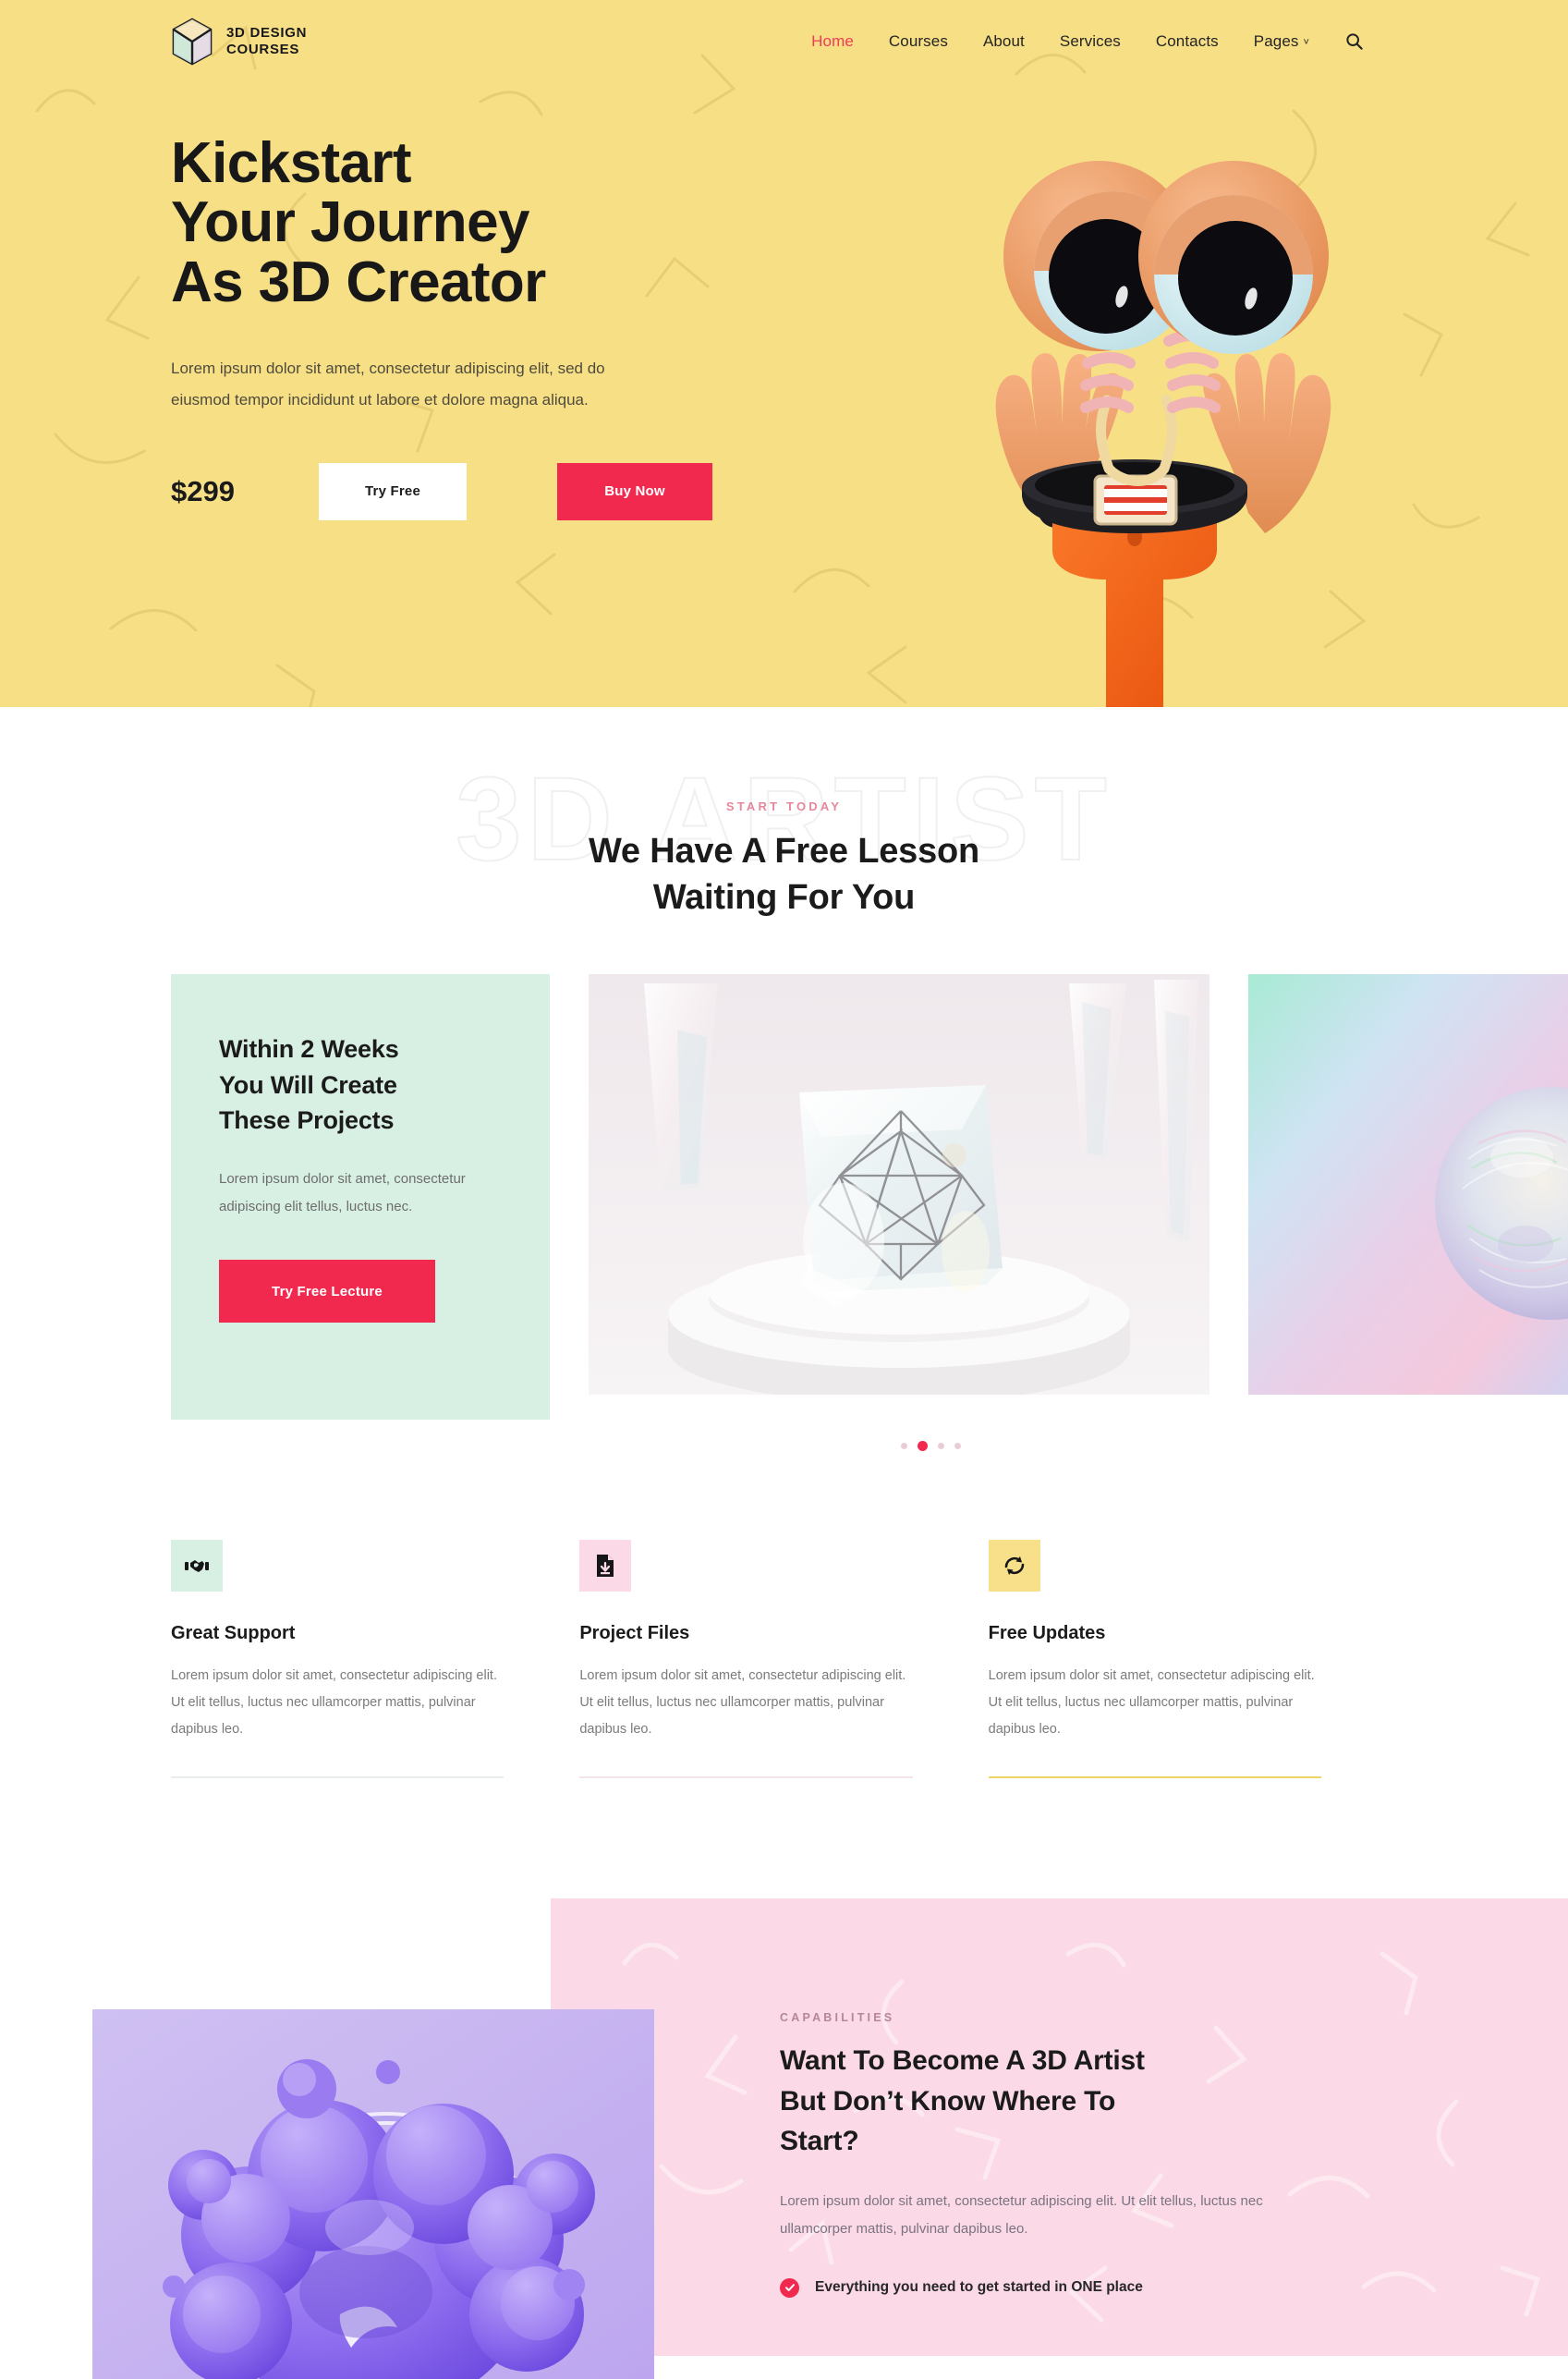 This screenshot has width=1568, height=2379. What do you see at coordinates (327, 1292) in the screenshot?
I see `try-free-lecture-button: Try Free Lecture` at bounding box center [327, 1292].